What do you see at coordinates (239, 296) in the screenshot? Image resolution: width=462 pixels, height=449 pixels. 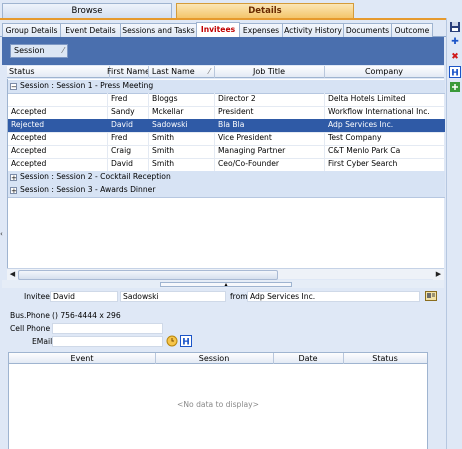 I see `from-label: from` at bounding box center [239, 296].